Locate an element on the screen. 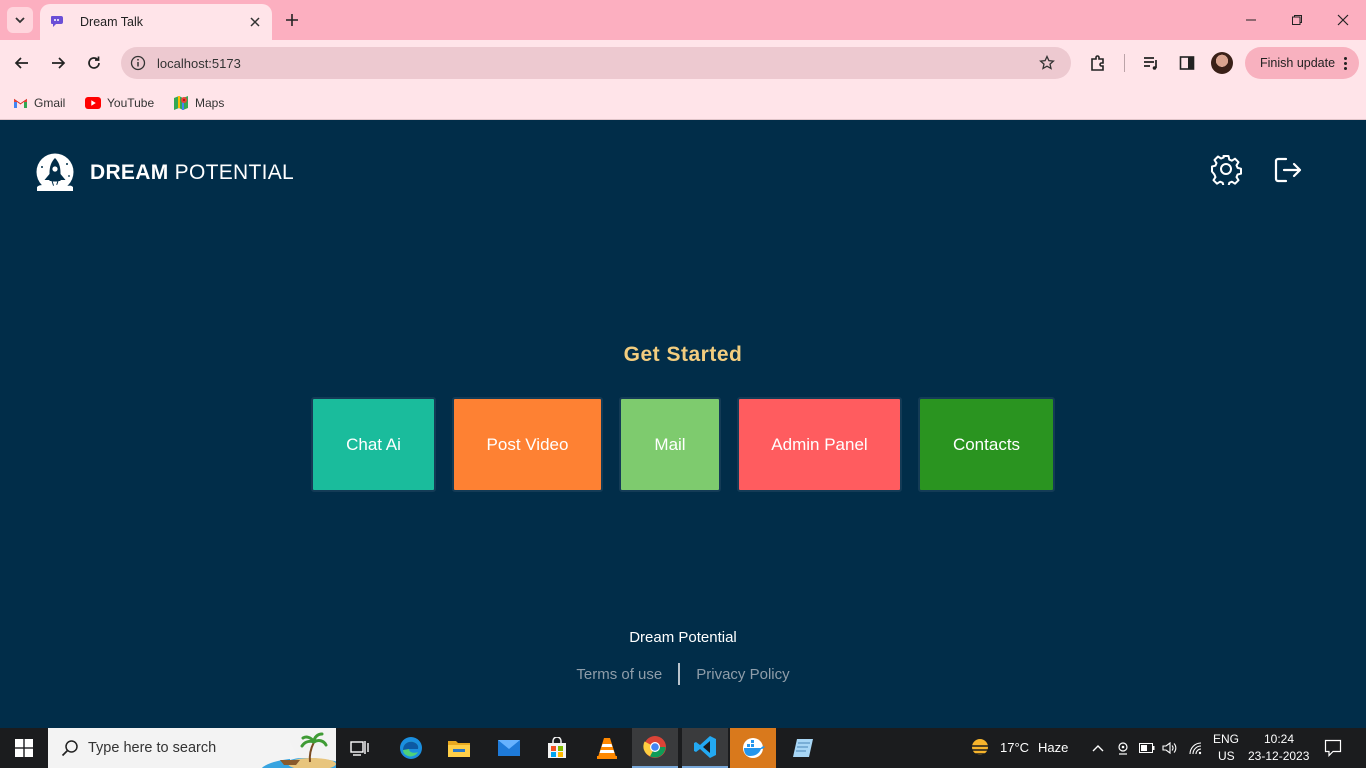  maps-icon is located at coordinates (181, 103).